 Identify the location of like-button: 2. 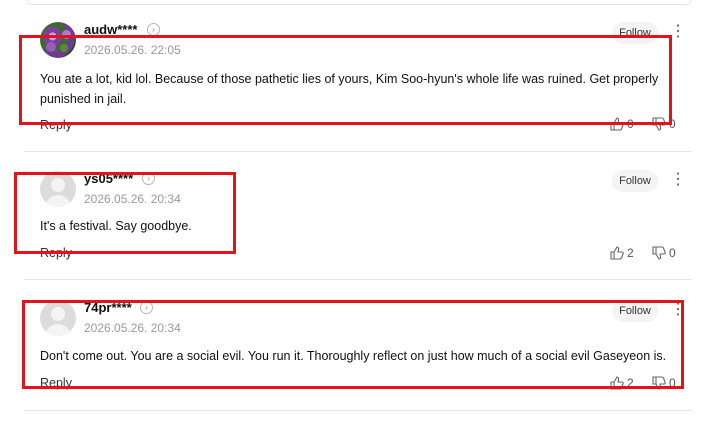
(622, 253).